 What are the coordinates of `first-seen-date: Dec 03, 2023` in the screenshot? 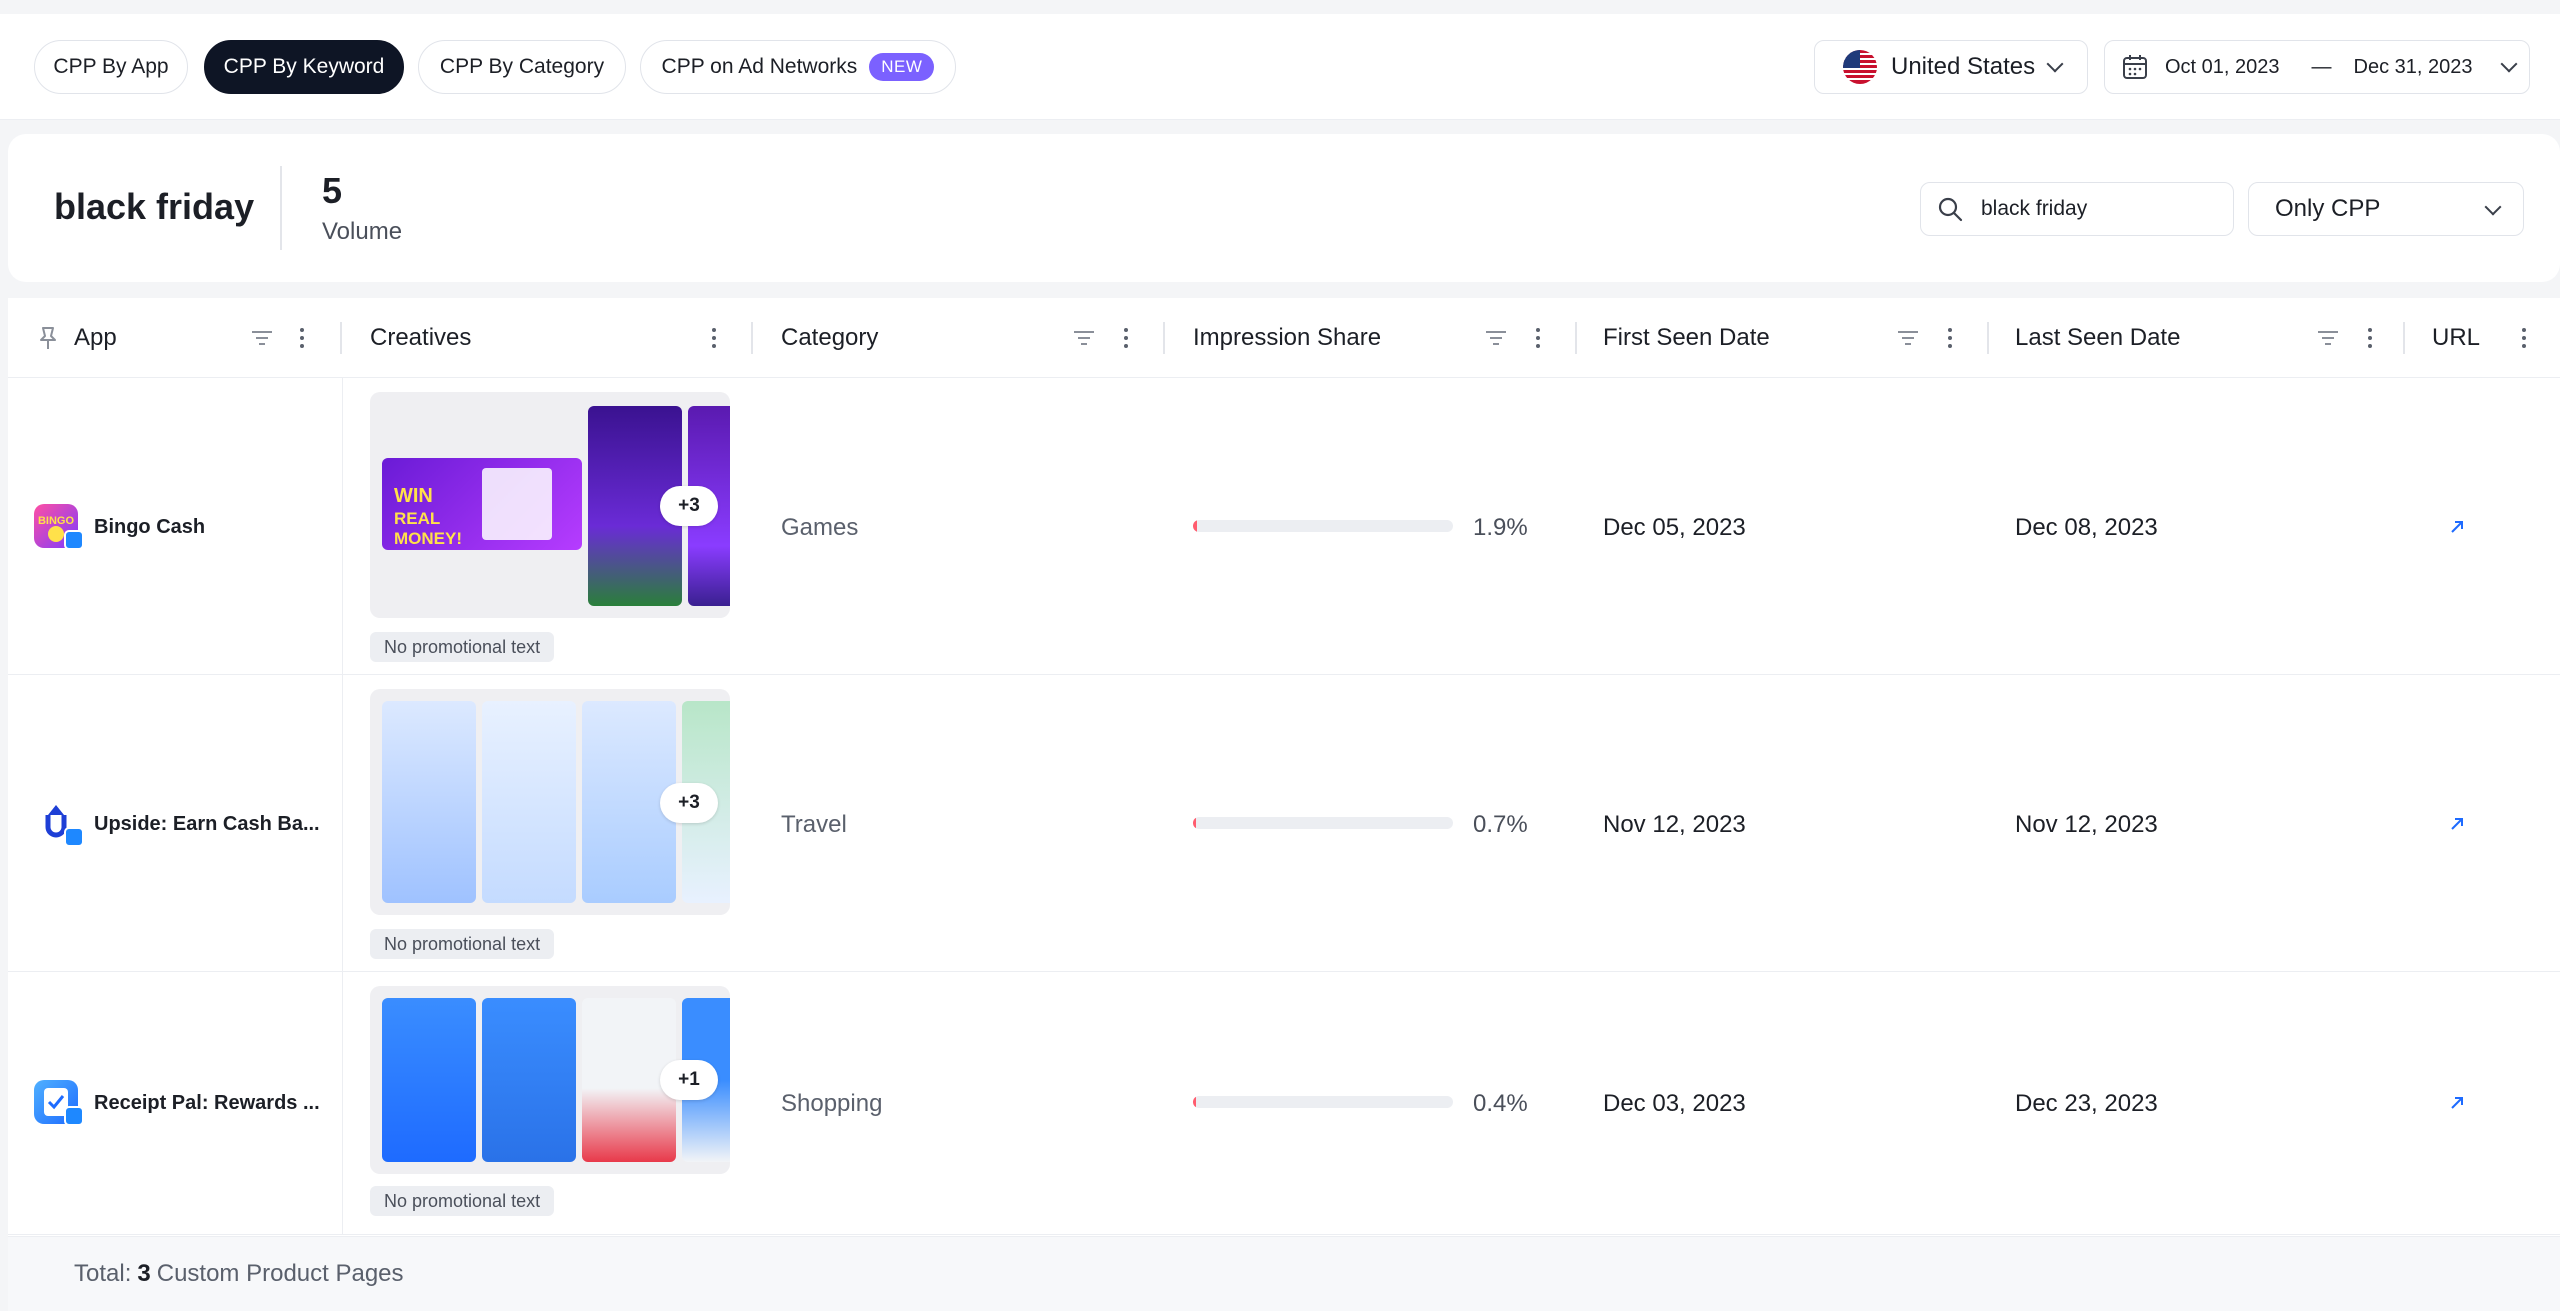 It's located at (1674, 1103).